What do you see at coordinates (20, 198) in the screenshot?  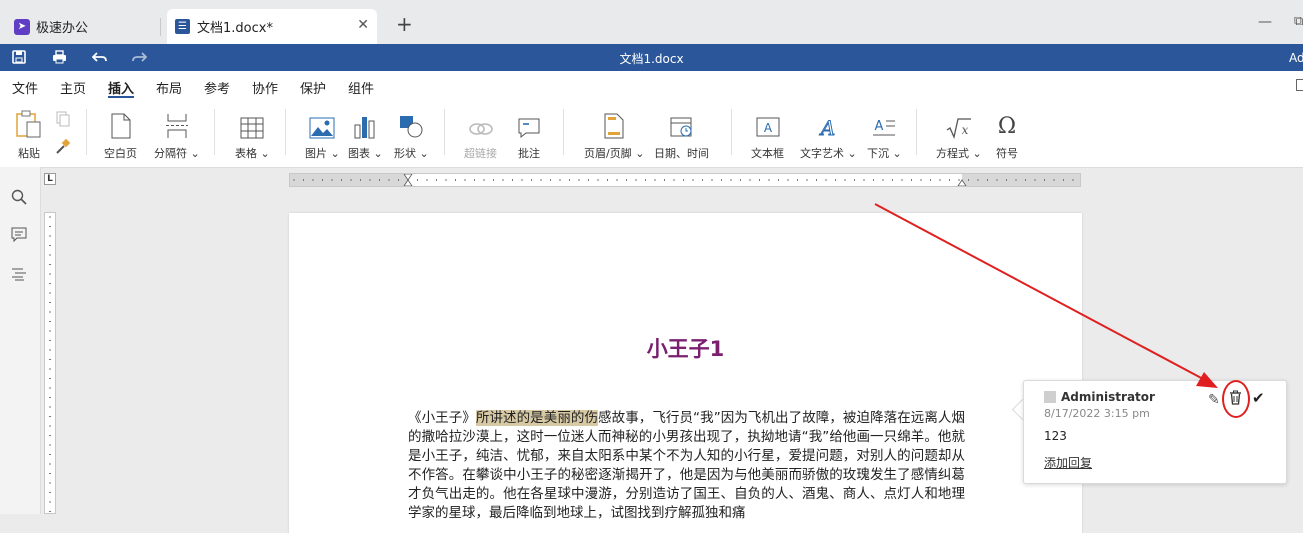 I see `search-icon` at bounding box center [20, 198].